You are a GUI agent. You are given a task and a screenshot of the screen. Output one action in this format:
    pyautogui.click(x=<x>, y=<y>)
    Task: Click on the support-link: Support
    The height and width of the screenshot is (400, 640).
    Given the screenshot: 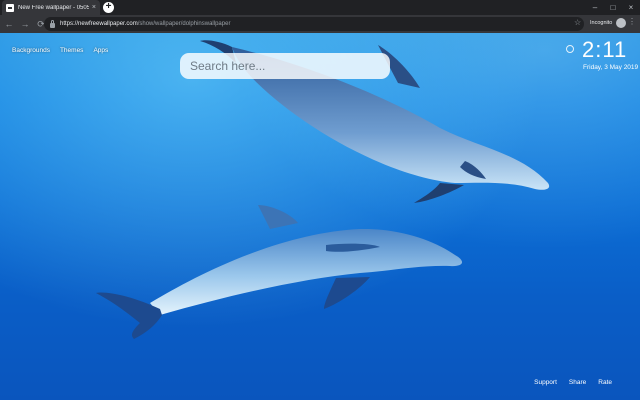 What is the action you would take?
    pyautogui.click(x=545, y=382)
    